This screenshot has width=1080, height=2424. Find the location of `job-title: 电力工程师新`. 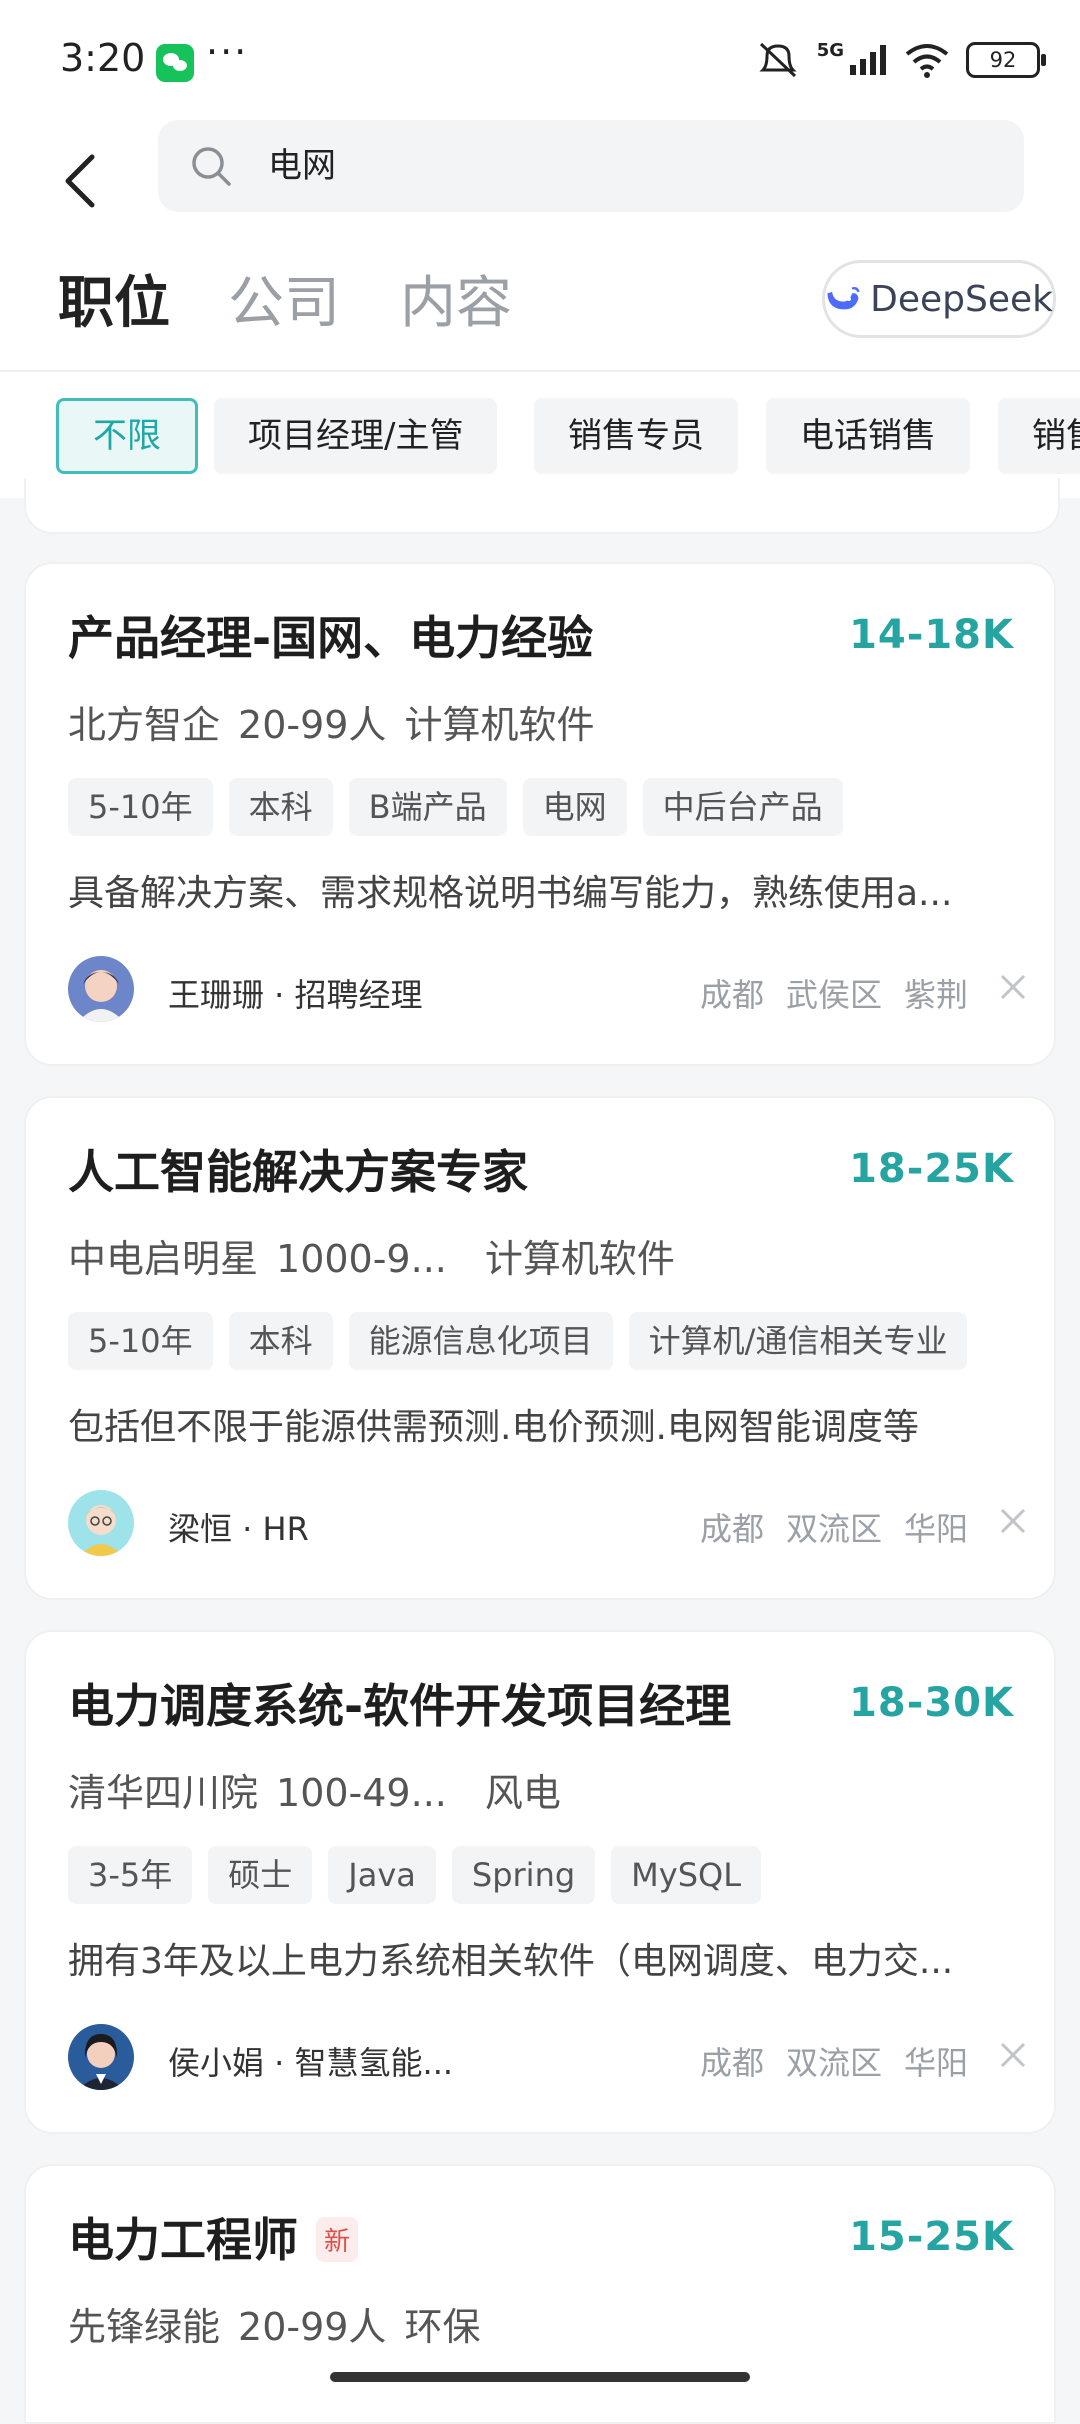

job-title: 电力工程师新 is located at coordinates (213, 2237).